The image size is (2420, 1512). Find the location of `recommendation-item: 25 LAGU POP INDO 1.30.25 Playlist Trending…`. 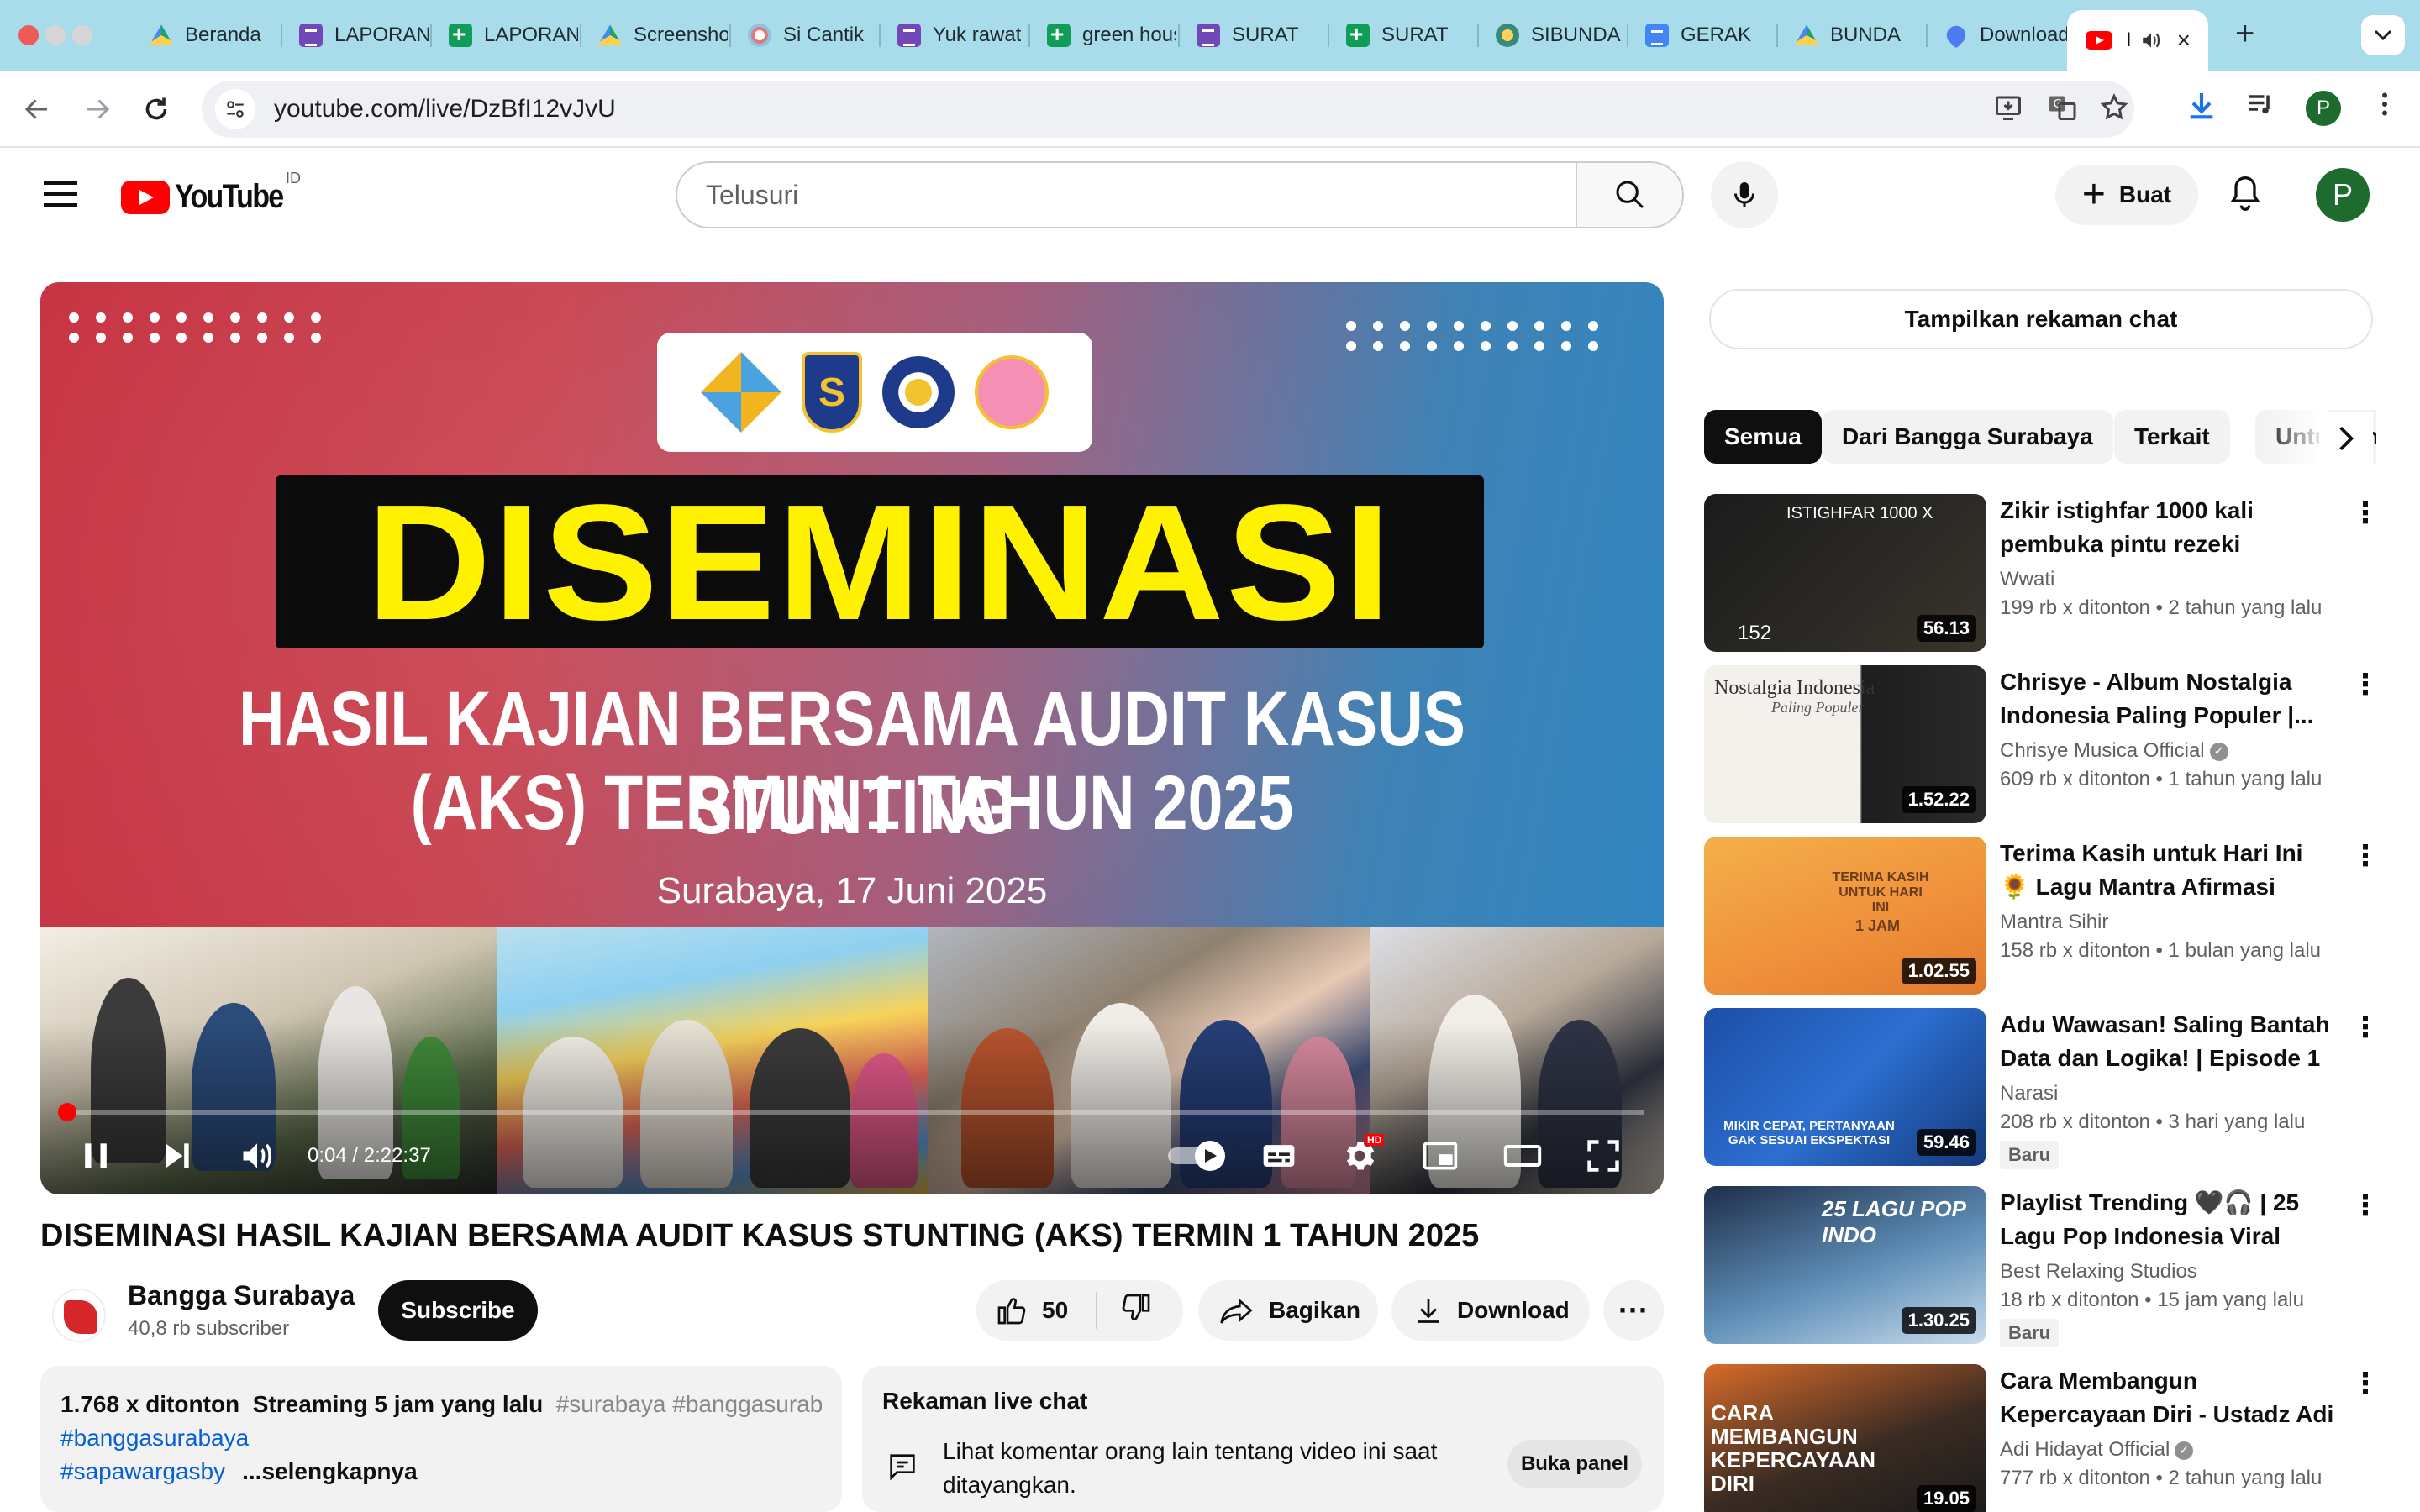

recommendation-item: 25 LAGU POP INDO 1.30.25 Playlist Trending… is located at coordinates (2042, 1266).